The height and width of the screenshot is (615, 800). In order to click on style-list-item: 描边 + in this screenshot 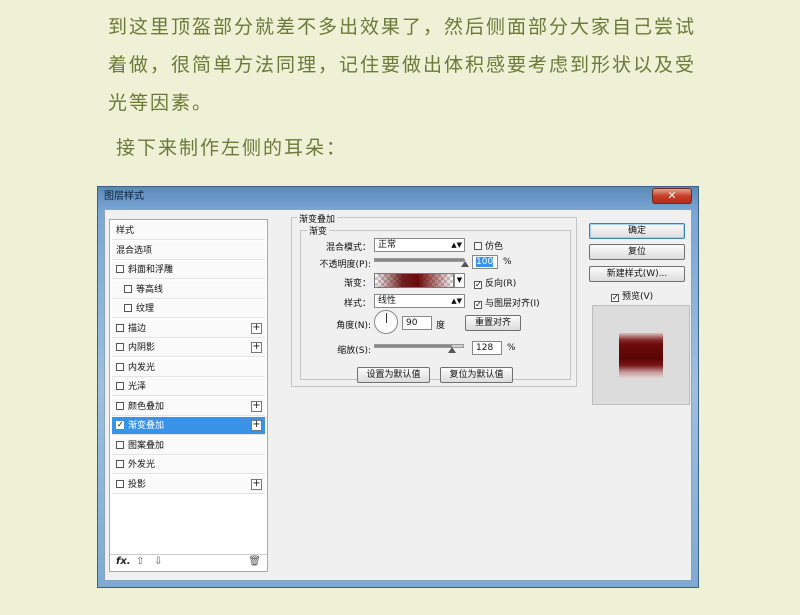, I will do `click(188, 328)`.